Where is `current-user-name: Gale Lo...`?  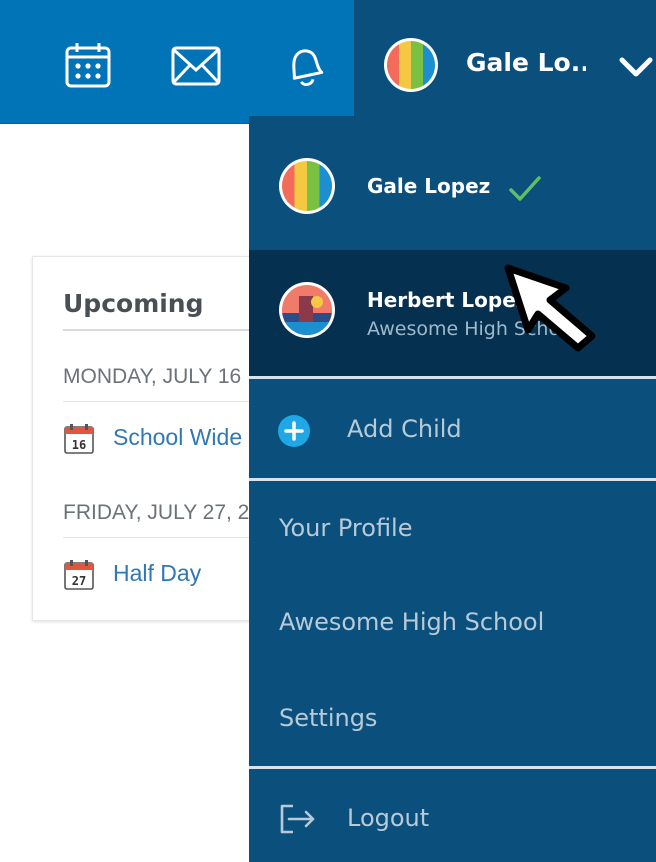
current-user-name: Gale Lo... is located at coordinates (526, 65).